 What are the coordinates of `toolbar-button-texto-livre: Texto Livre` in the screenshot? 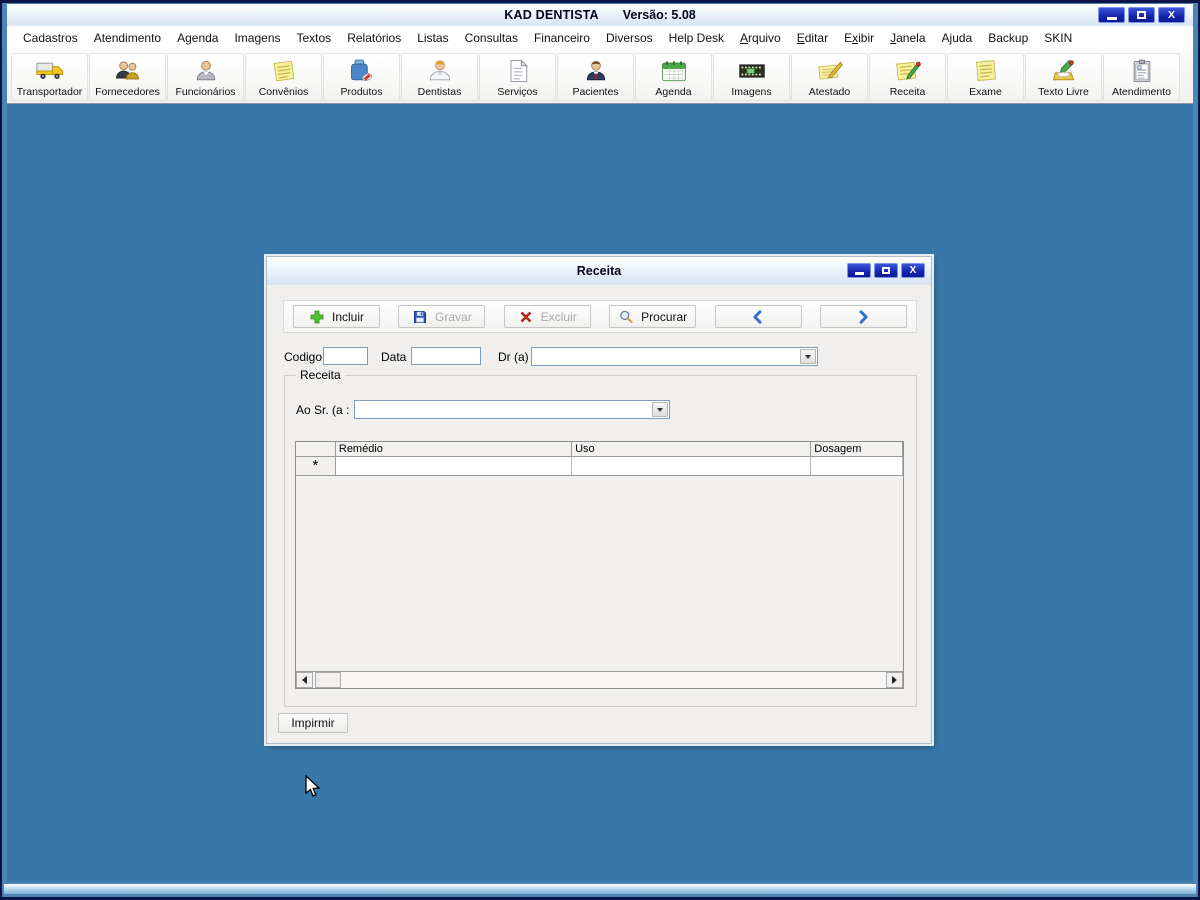 It's located at (1063, 76).